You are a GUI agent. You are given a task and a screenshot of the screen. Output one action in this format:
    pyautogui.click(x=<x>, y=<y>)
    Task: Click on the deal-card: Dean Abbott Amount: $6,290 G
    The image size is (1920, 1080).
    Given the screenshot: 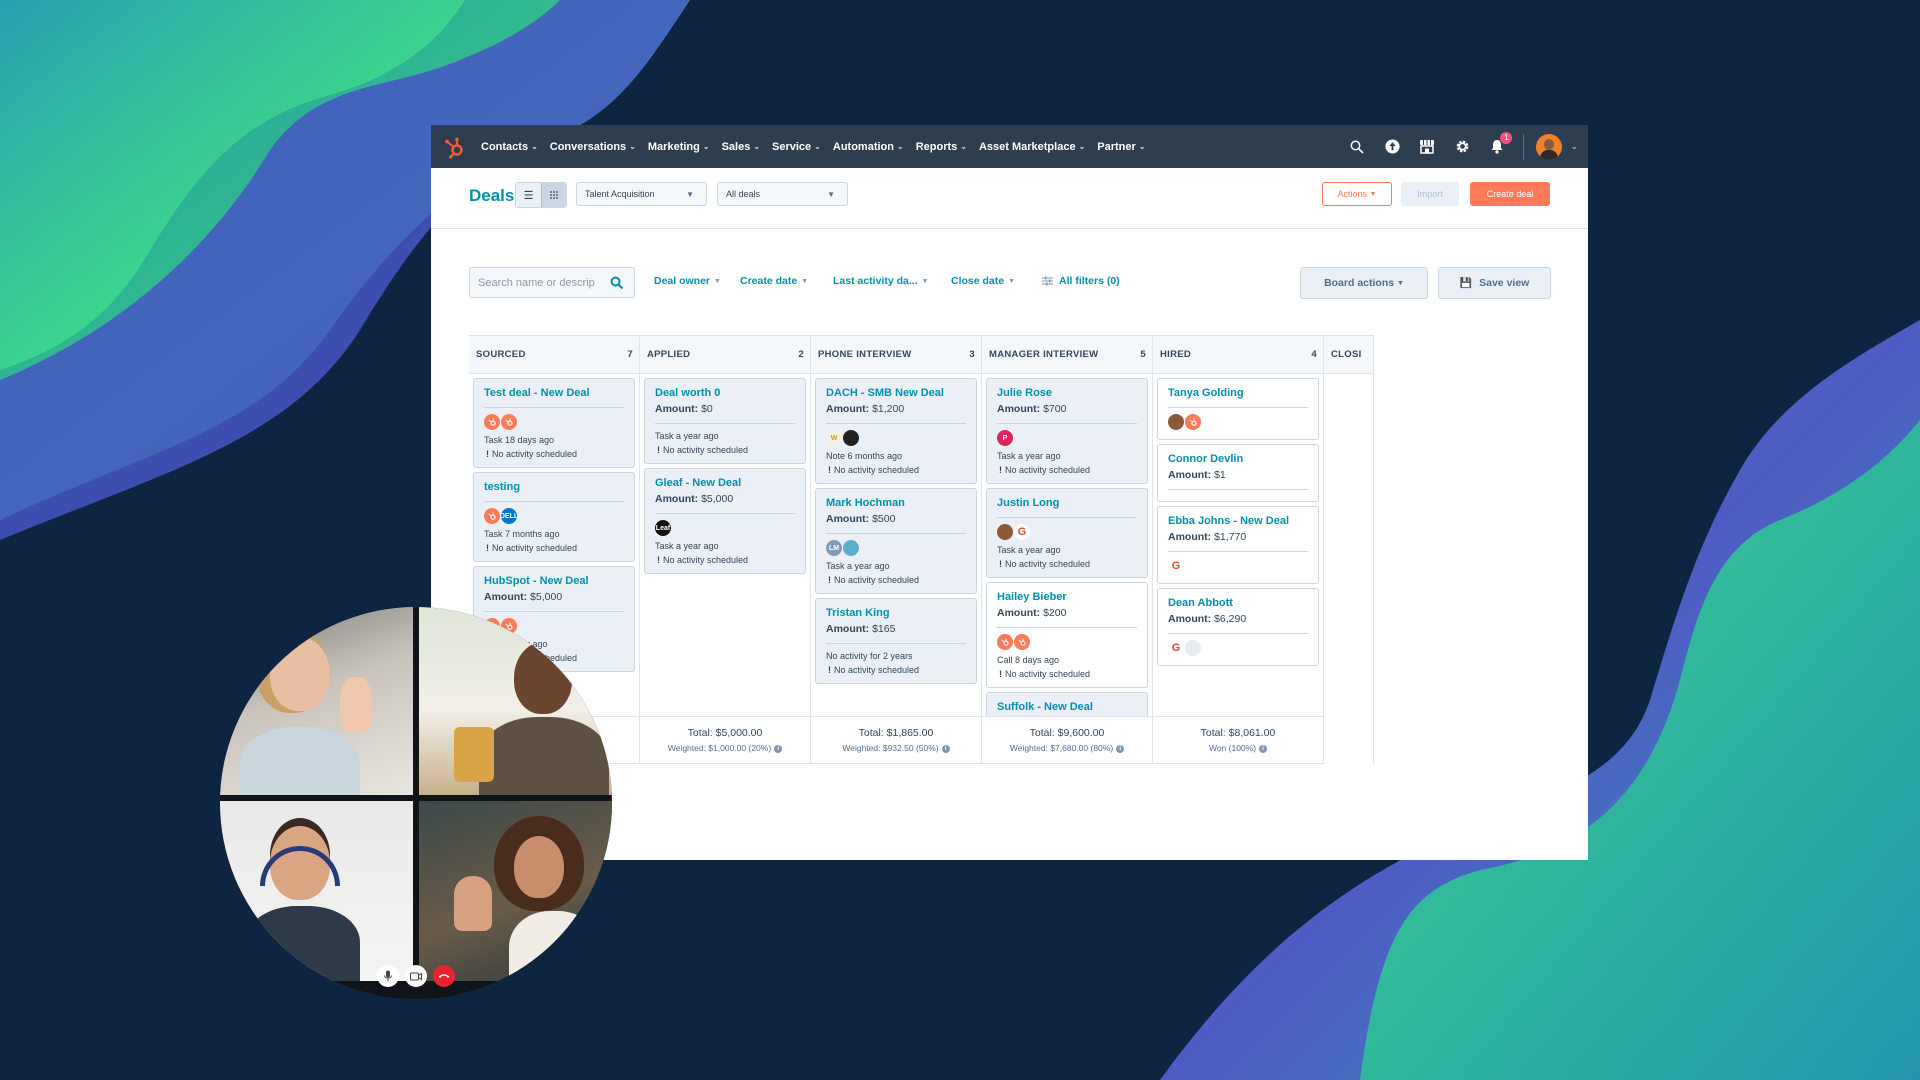 What is the action you would take?
    pyautogui.click(x=1238, y=627)
    